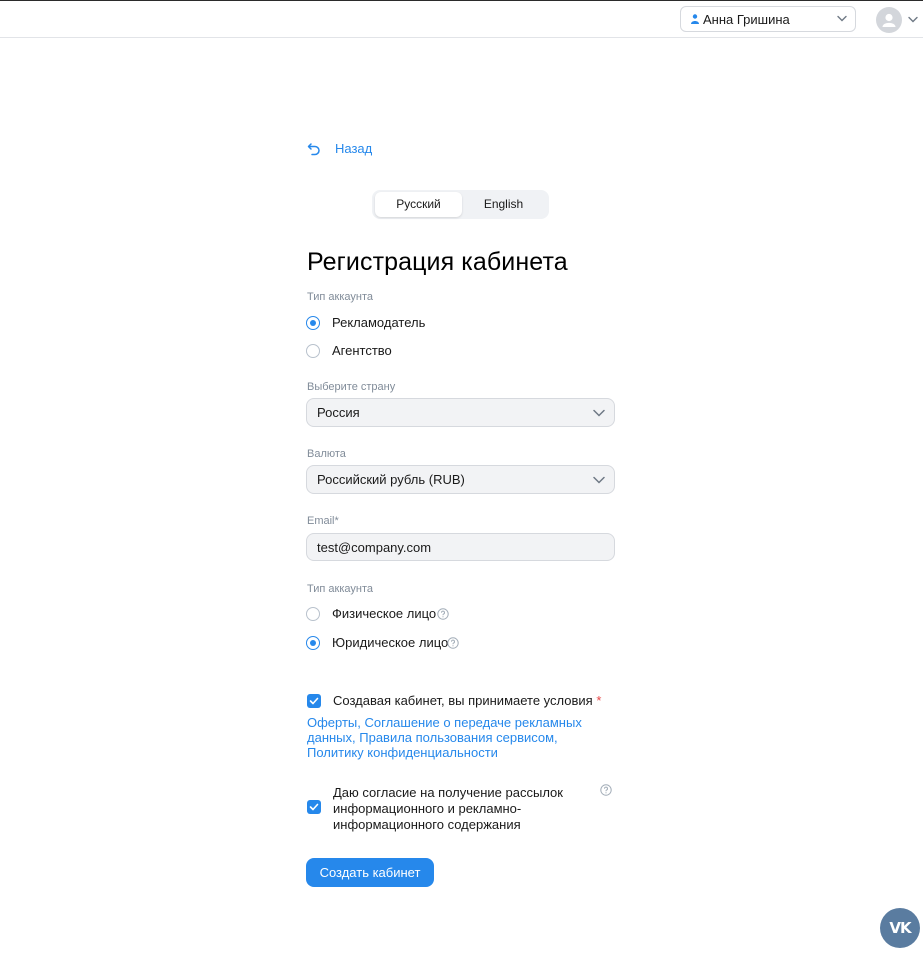  I want to click on user-menu-button, so click(898, 21).